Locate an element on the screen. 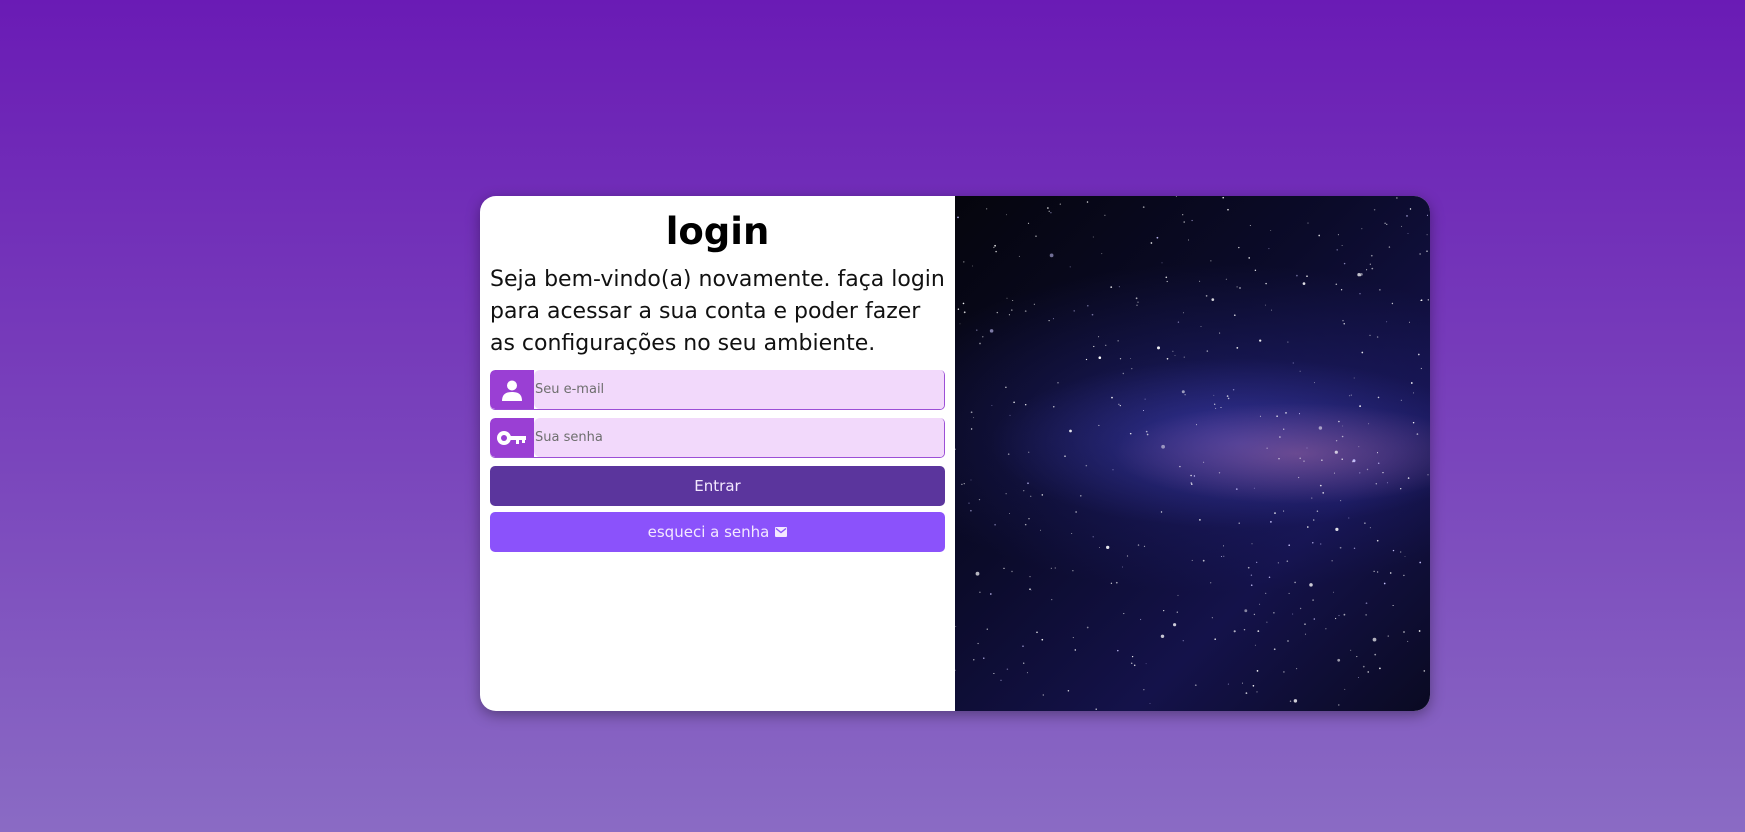 The image size is (1745, 832). page-title: login is located at coordinates (717, 231).